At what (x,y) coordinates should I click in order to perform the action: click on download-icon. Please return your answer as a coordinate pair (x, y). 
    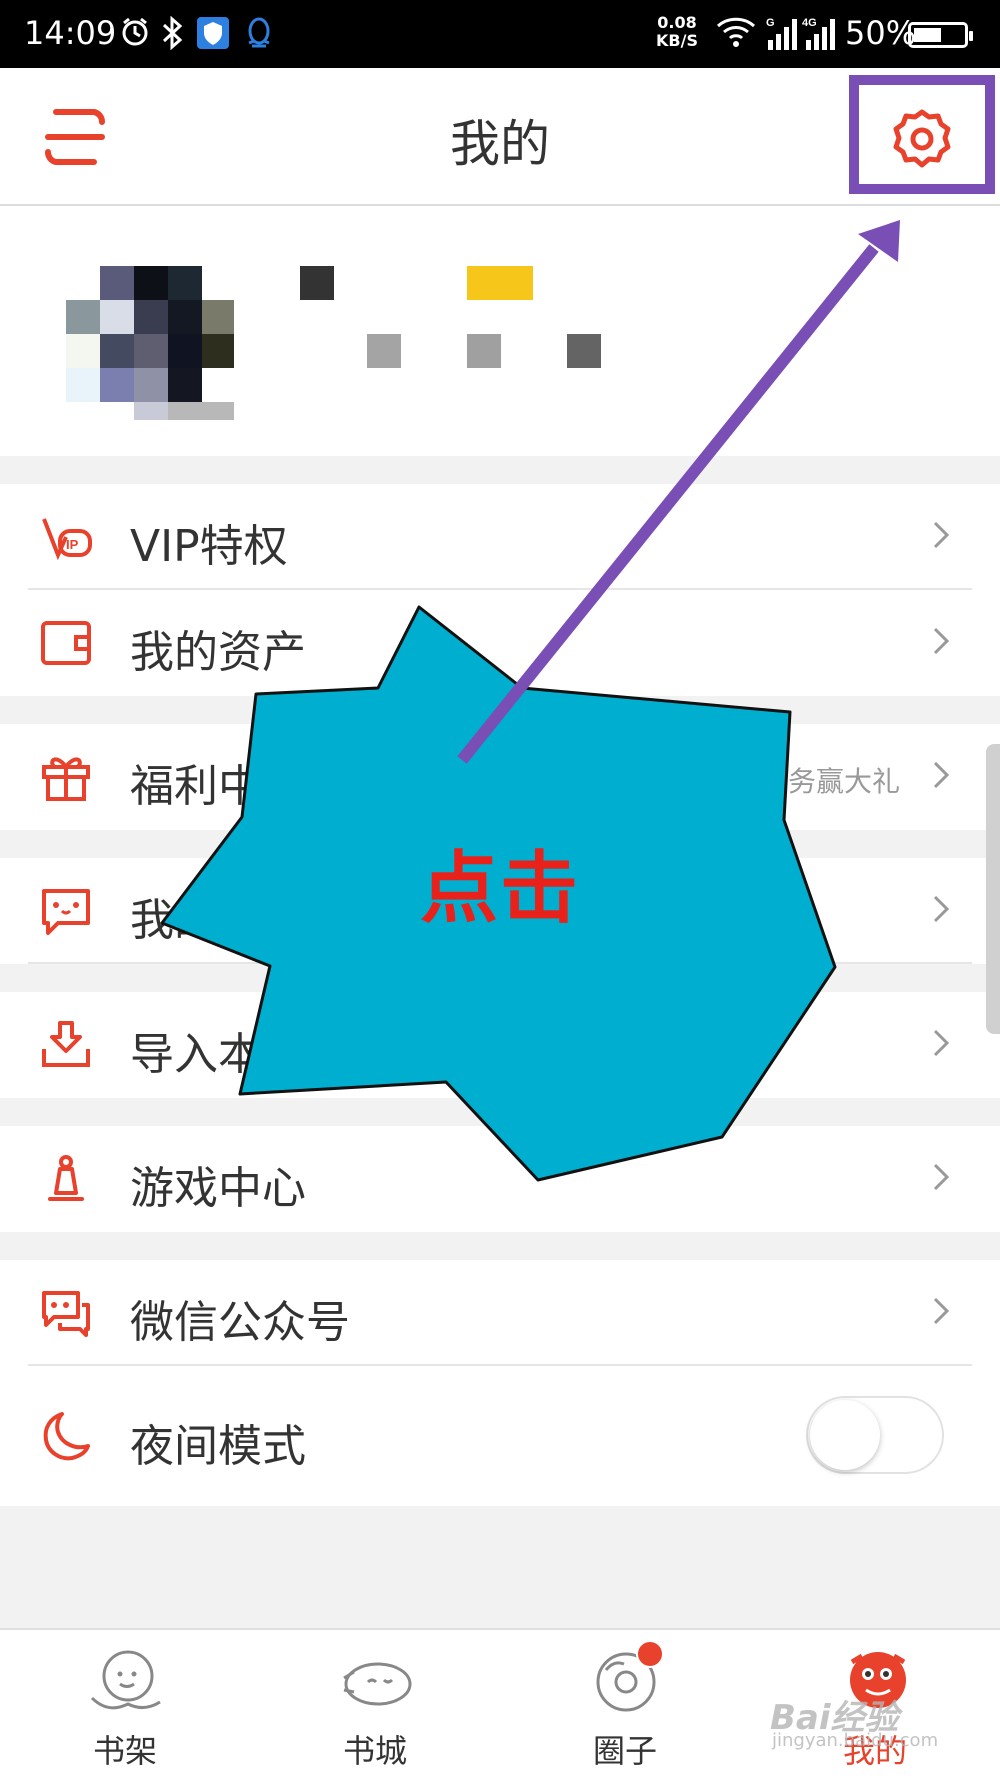
    Looking at the image, I should click on (66, 1045).